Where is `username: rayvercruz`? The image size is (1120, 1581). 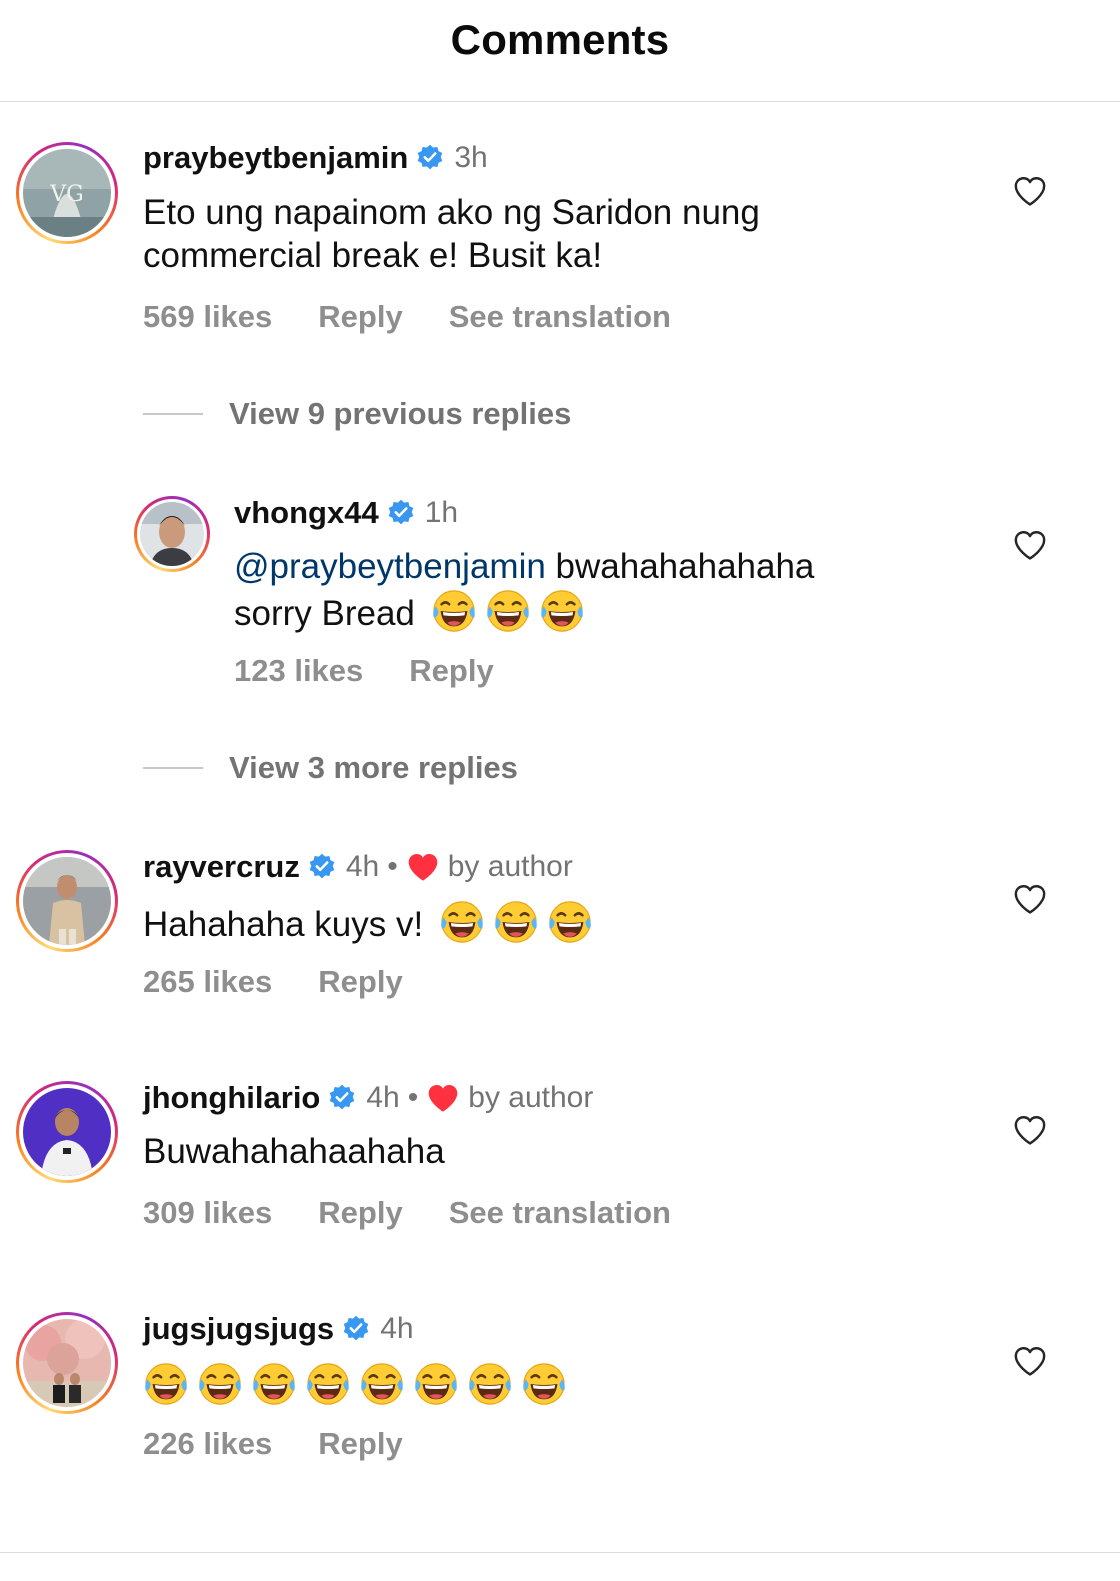 username: rayvercruz is located at coordinates (221, 867).